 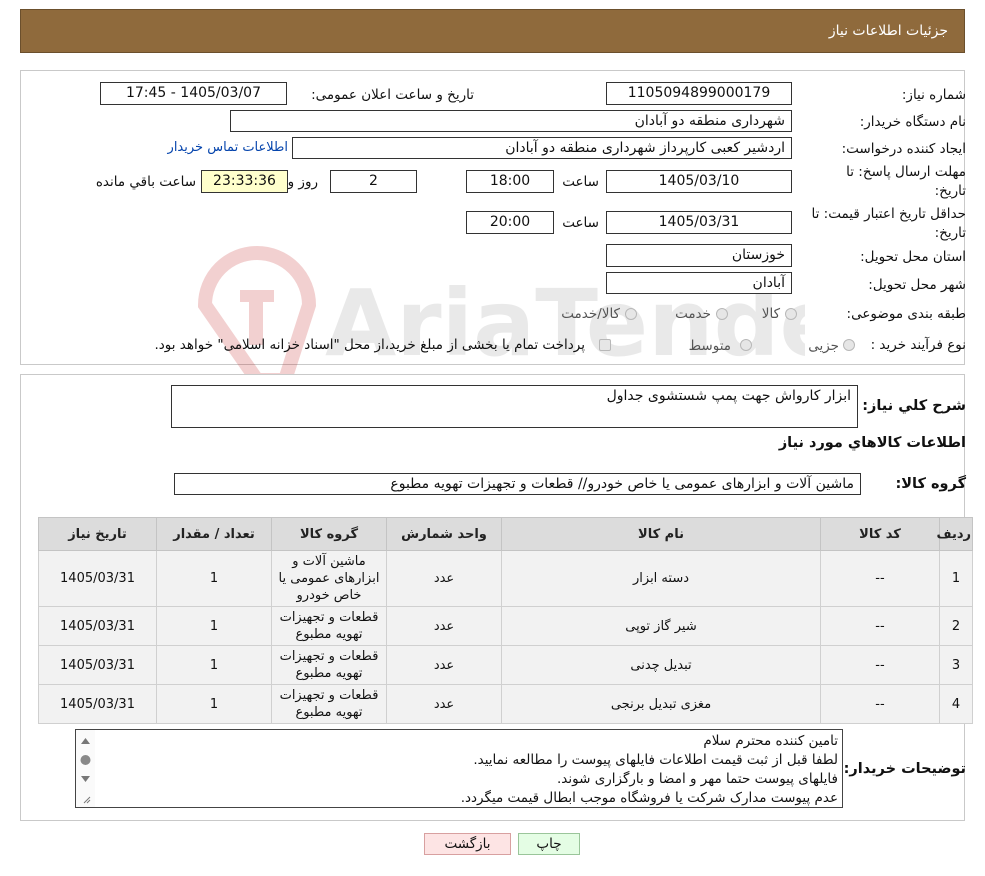 What do you see at coordinates (580, 182) in the screenshot?
I see `deadline-time-label: ساعت` at bounding box center [580, 182].